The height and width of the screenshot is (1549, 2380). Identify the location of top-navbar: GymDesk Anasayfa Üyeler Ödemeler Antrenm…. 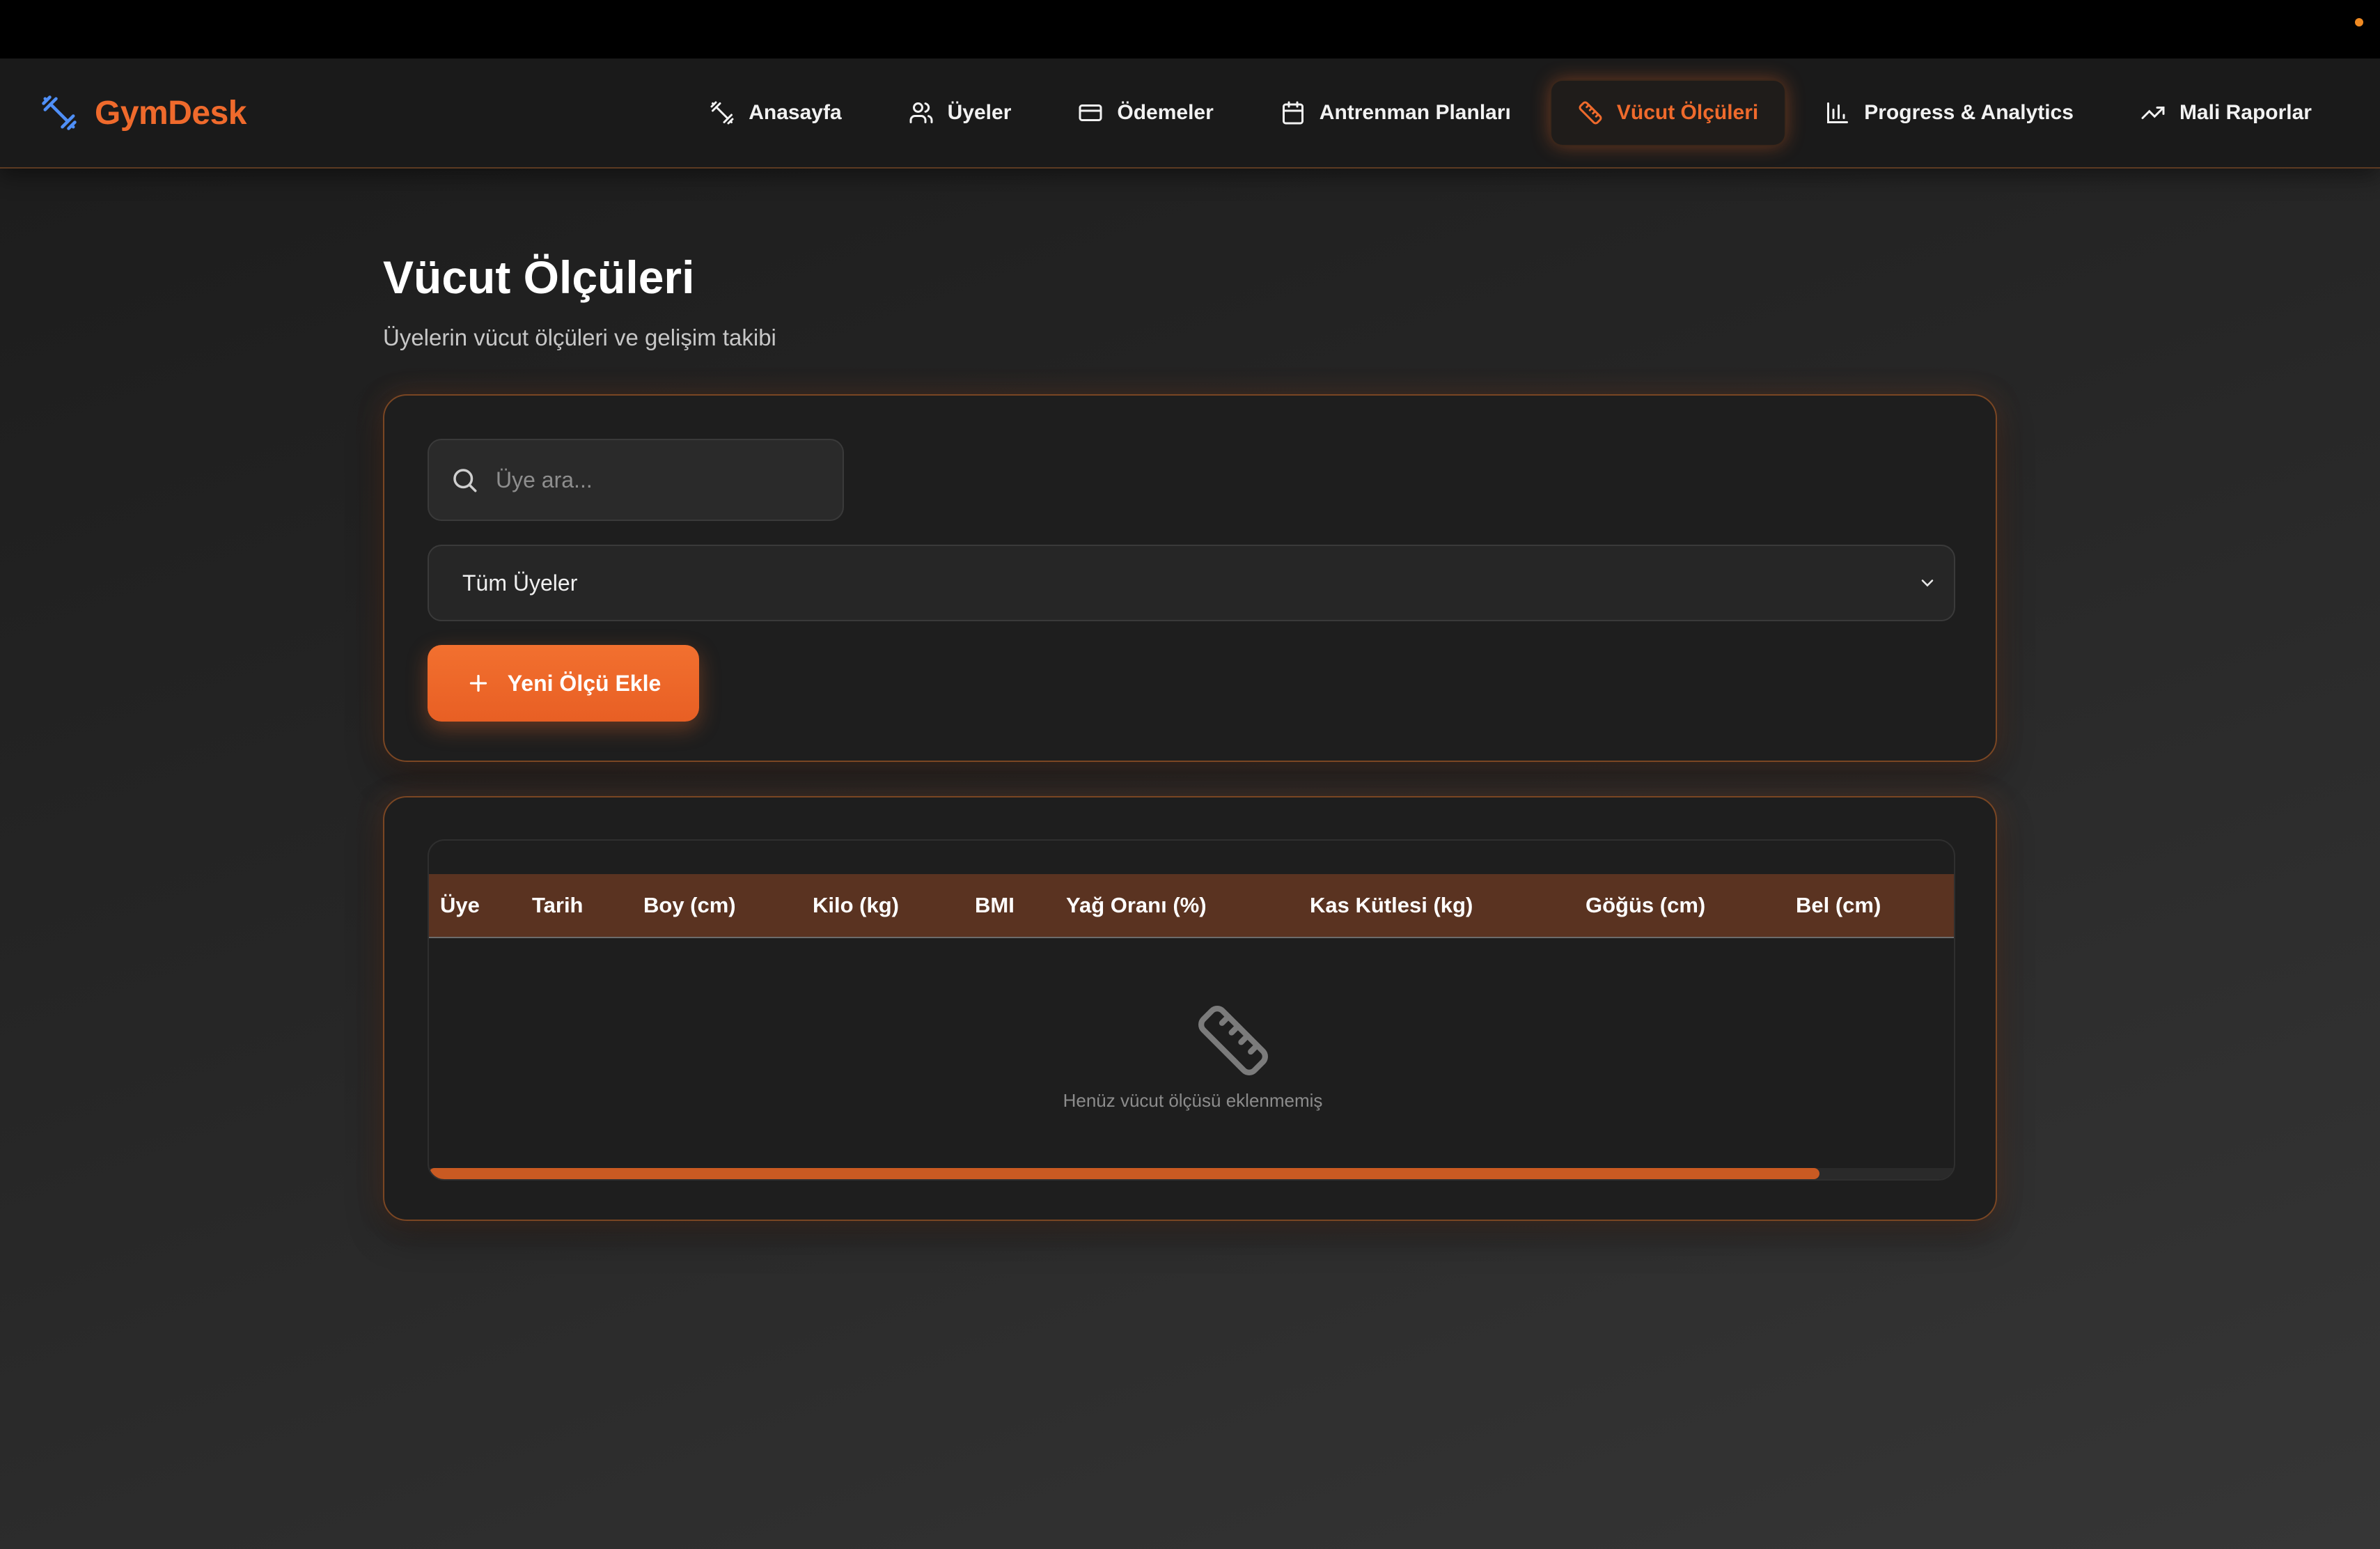
(1190, 114).